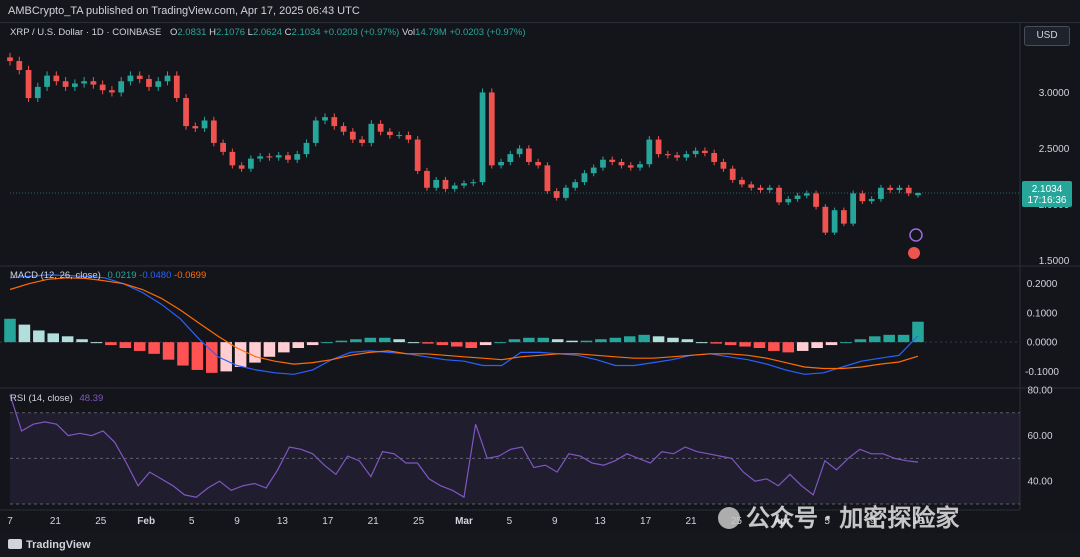 The height and width of the screenshot is (557, 1080). I want to click on watermark: 公众号 · 加密探险家, so click(838, 515).